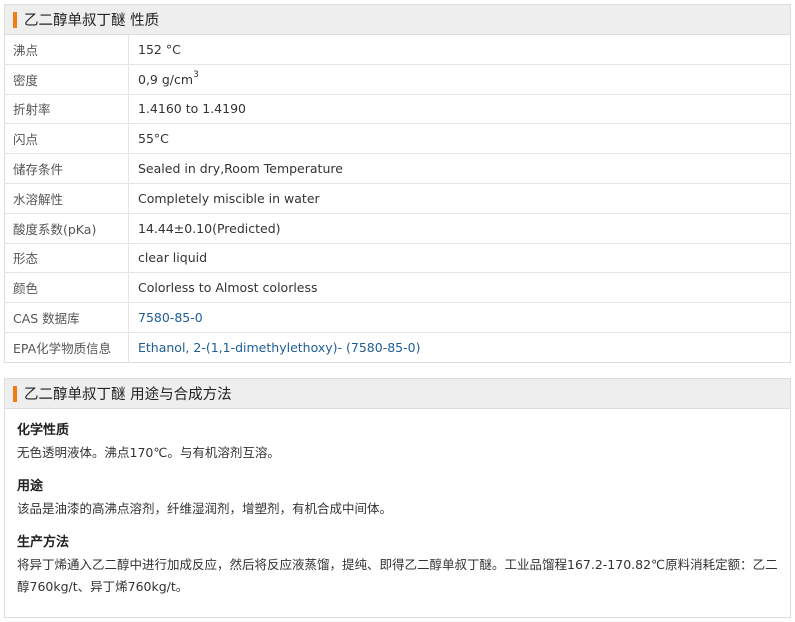 The image size is (795, 622). What do you see at coordinates (397, 50) in the screenshot?
I see `table-row: 沸点 152 °C` at bounding box center [397, 50].